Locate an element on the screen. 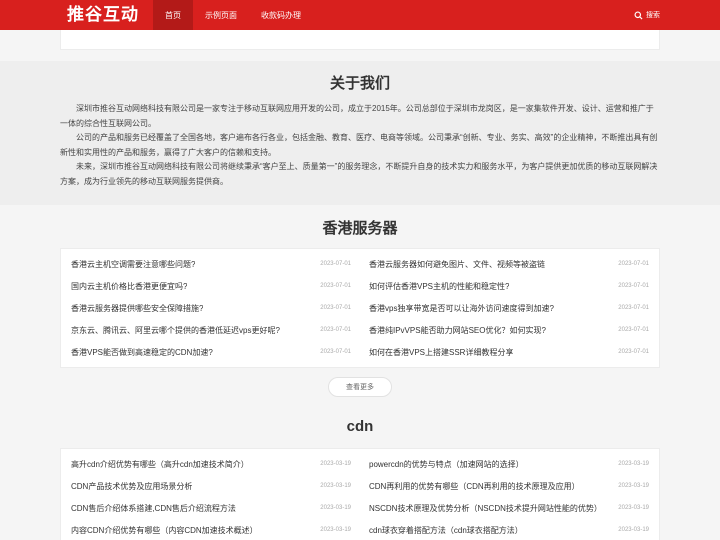  list-item-title: powercdn的优势与特点（加速网站的选择） is located at coordinates (446, 464).